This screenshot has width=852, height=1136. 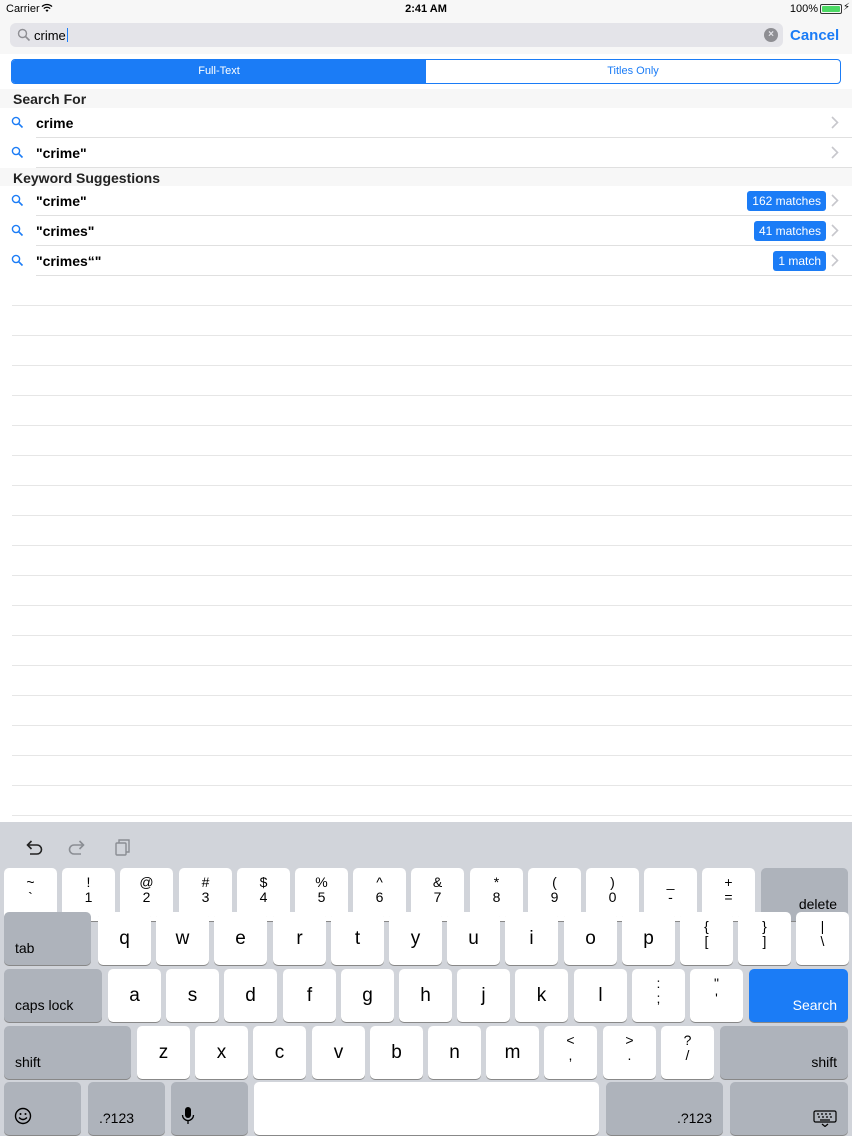 I want to click on letter-key-b: b, so click(x=396, y=1052).